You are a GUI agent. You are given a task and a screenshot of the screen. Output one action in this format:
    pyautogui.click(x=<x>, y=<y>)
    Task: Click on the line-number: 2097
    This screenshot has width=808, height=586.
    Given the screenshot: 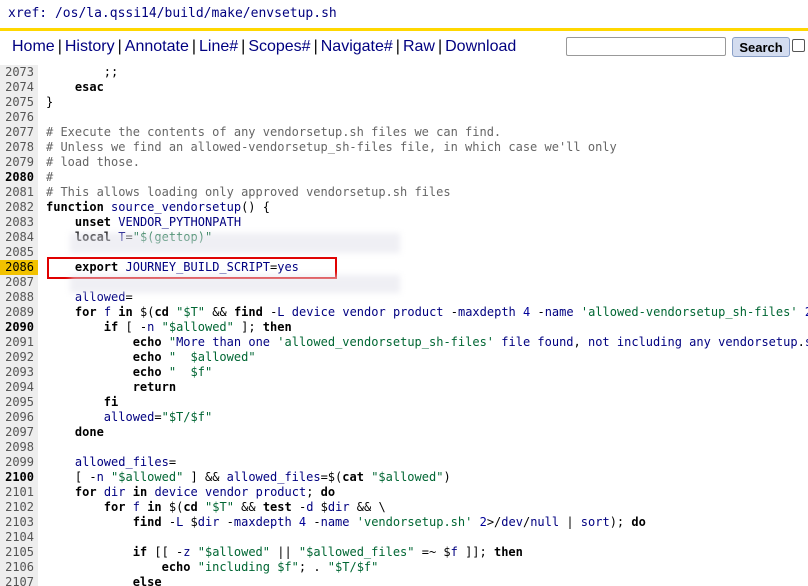 What is the action you would take?
    pyautogui.click(x=19, y=432)
    